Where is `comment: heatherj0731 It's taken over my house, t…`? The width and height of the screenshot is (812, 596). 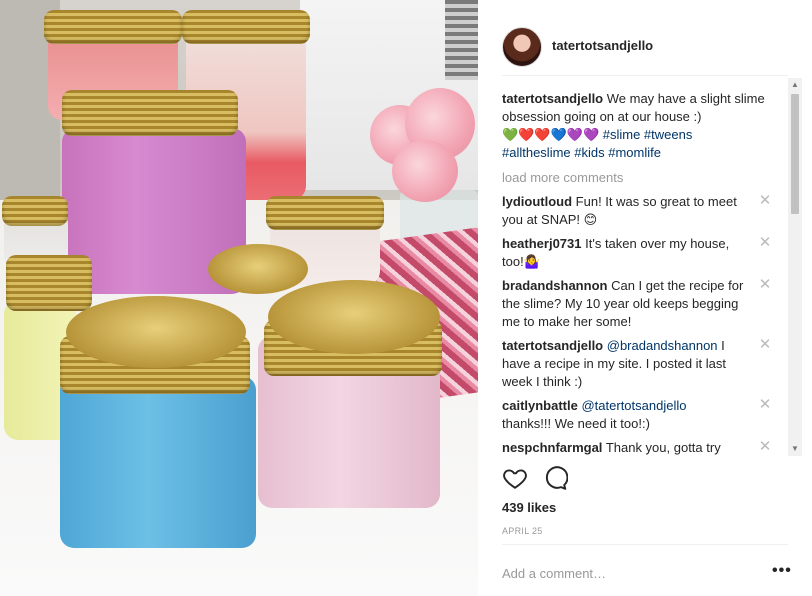 comment: heatherj0731 It's taken over my house, t… is located at coordinates (637, 253).